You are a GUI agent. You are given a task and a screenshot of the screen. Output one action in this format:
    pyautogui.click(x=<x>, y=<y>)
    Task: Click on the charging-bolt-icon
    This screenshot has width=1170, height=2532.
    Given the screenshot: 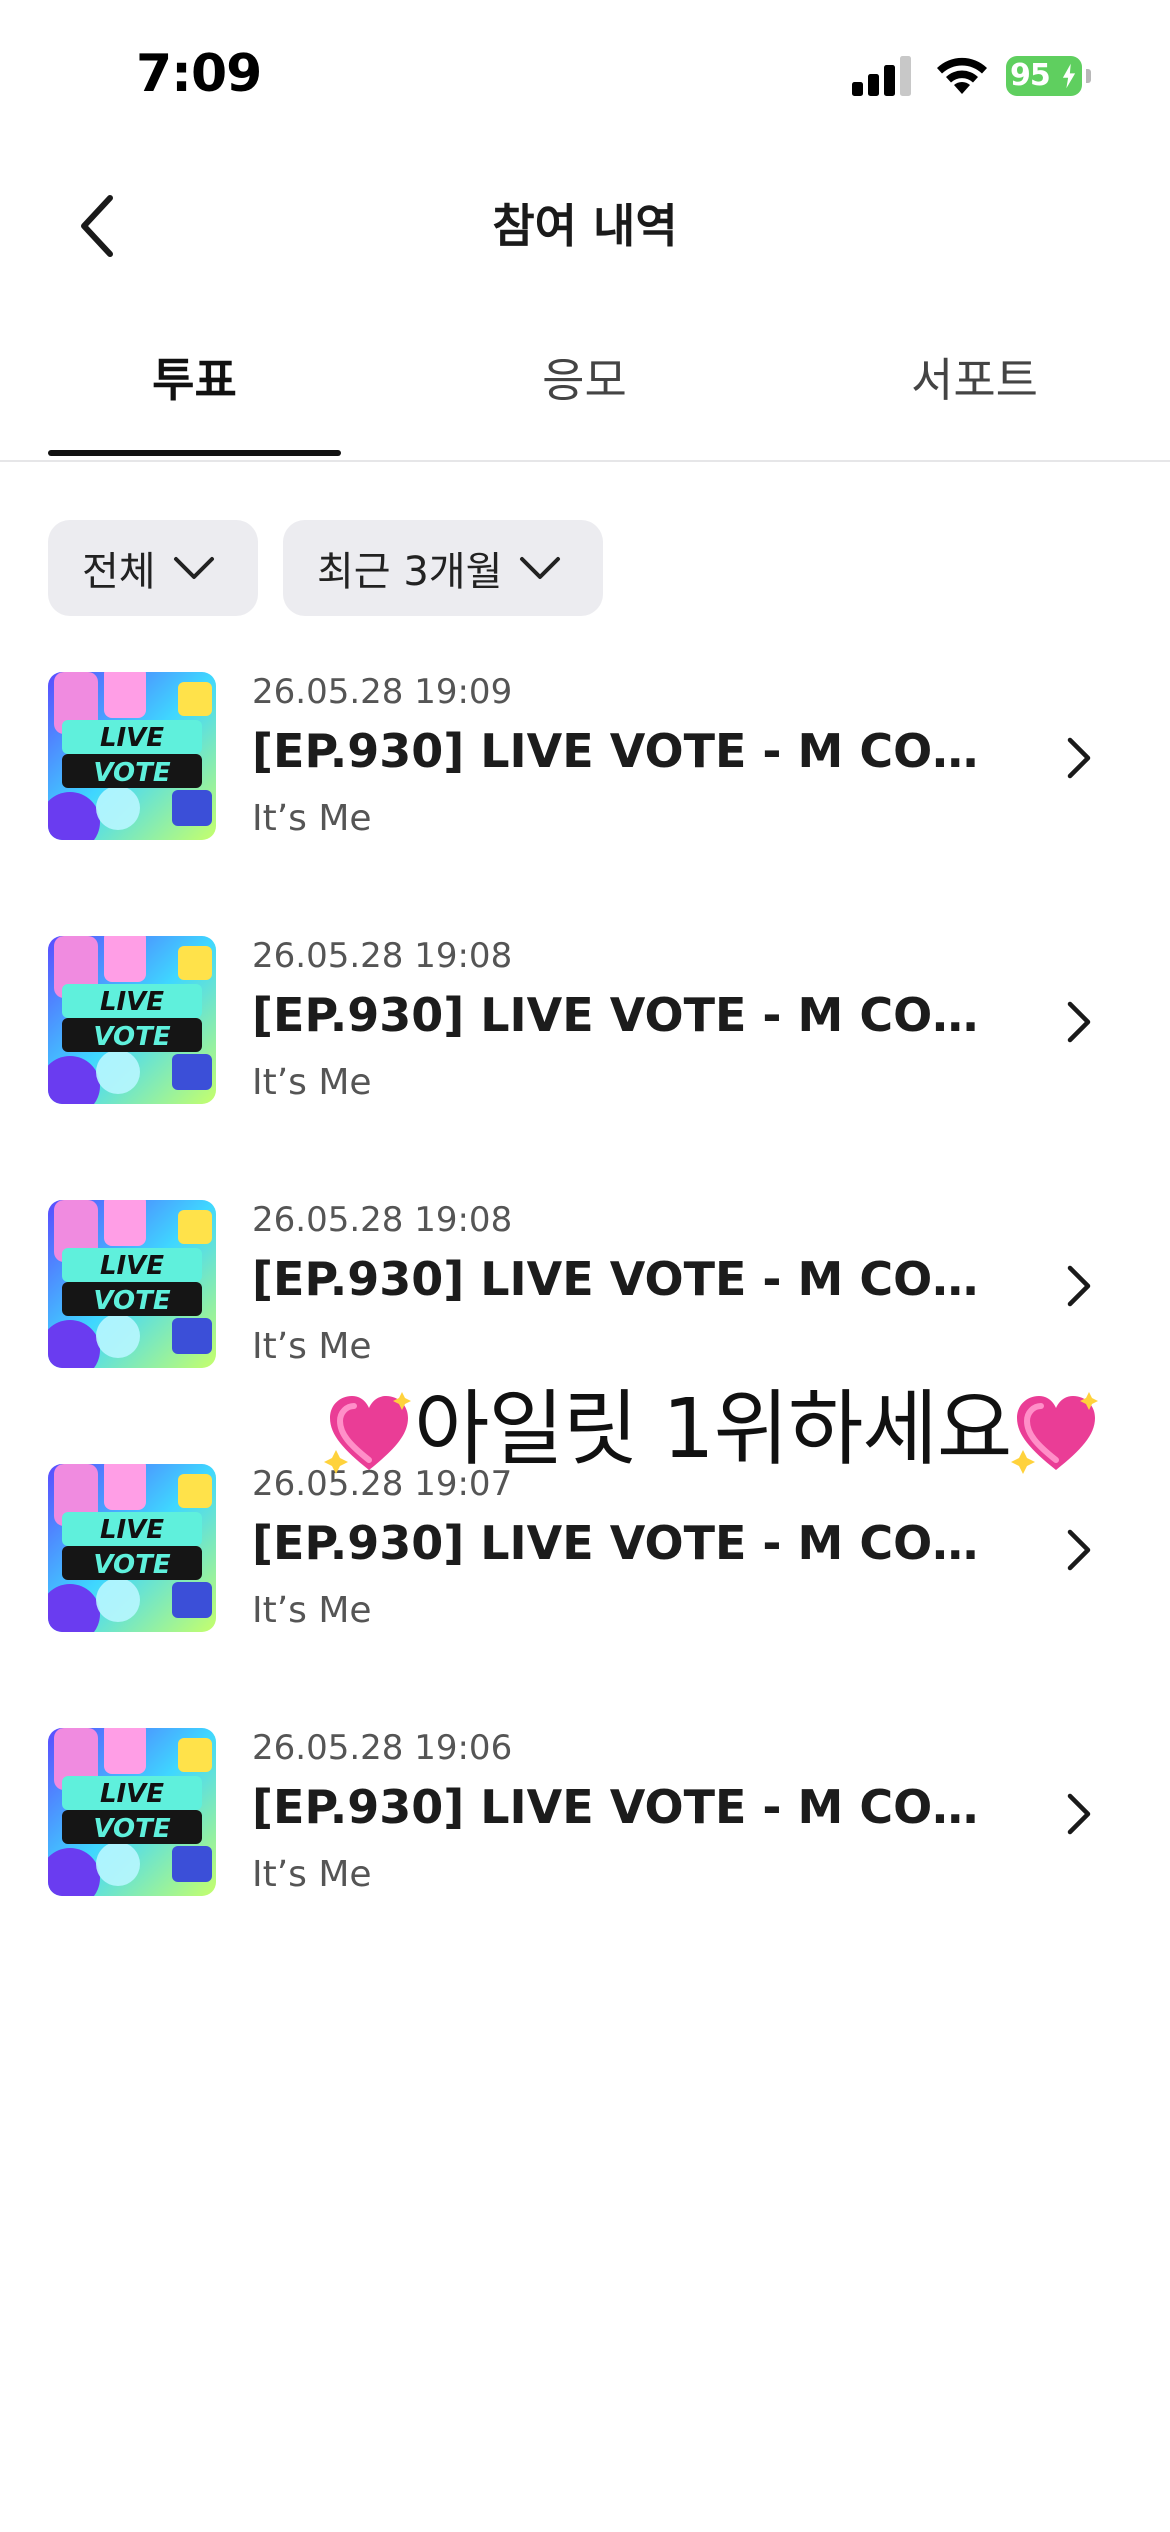 What is the action you would take?
    pyautogui.click(x=1069, y=76)
    